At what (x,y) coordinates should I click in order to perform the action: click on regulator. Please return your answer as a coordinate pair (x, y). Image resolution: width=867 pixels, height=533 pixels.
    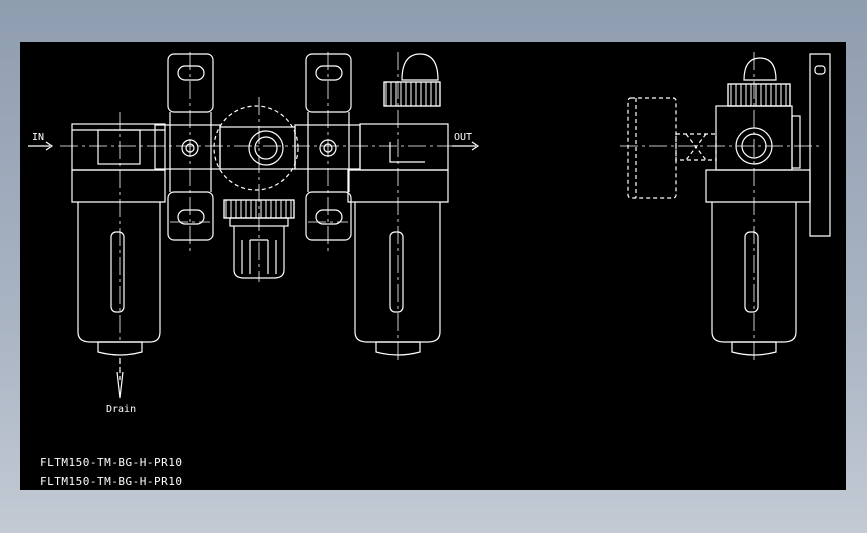
    Looking at the image, I should click on (256, 192).